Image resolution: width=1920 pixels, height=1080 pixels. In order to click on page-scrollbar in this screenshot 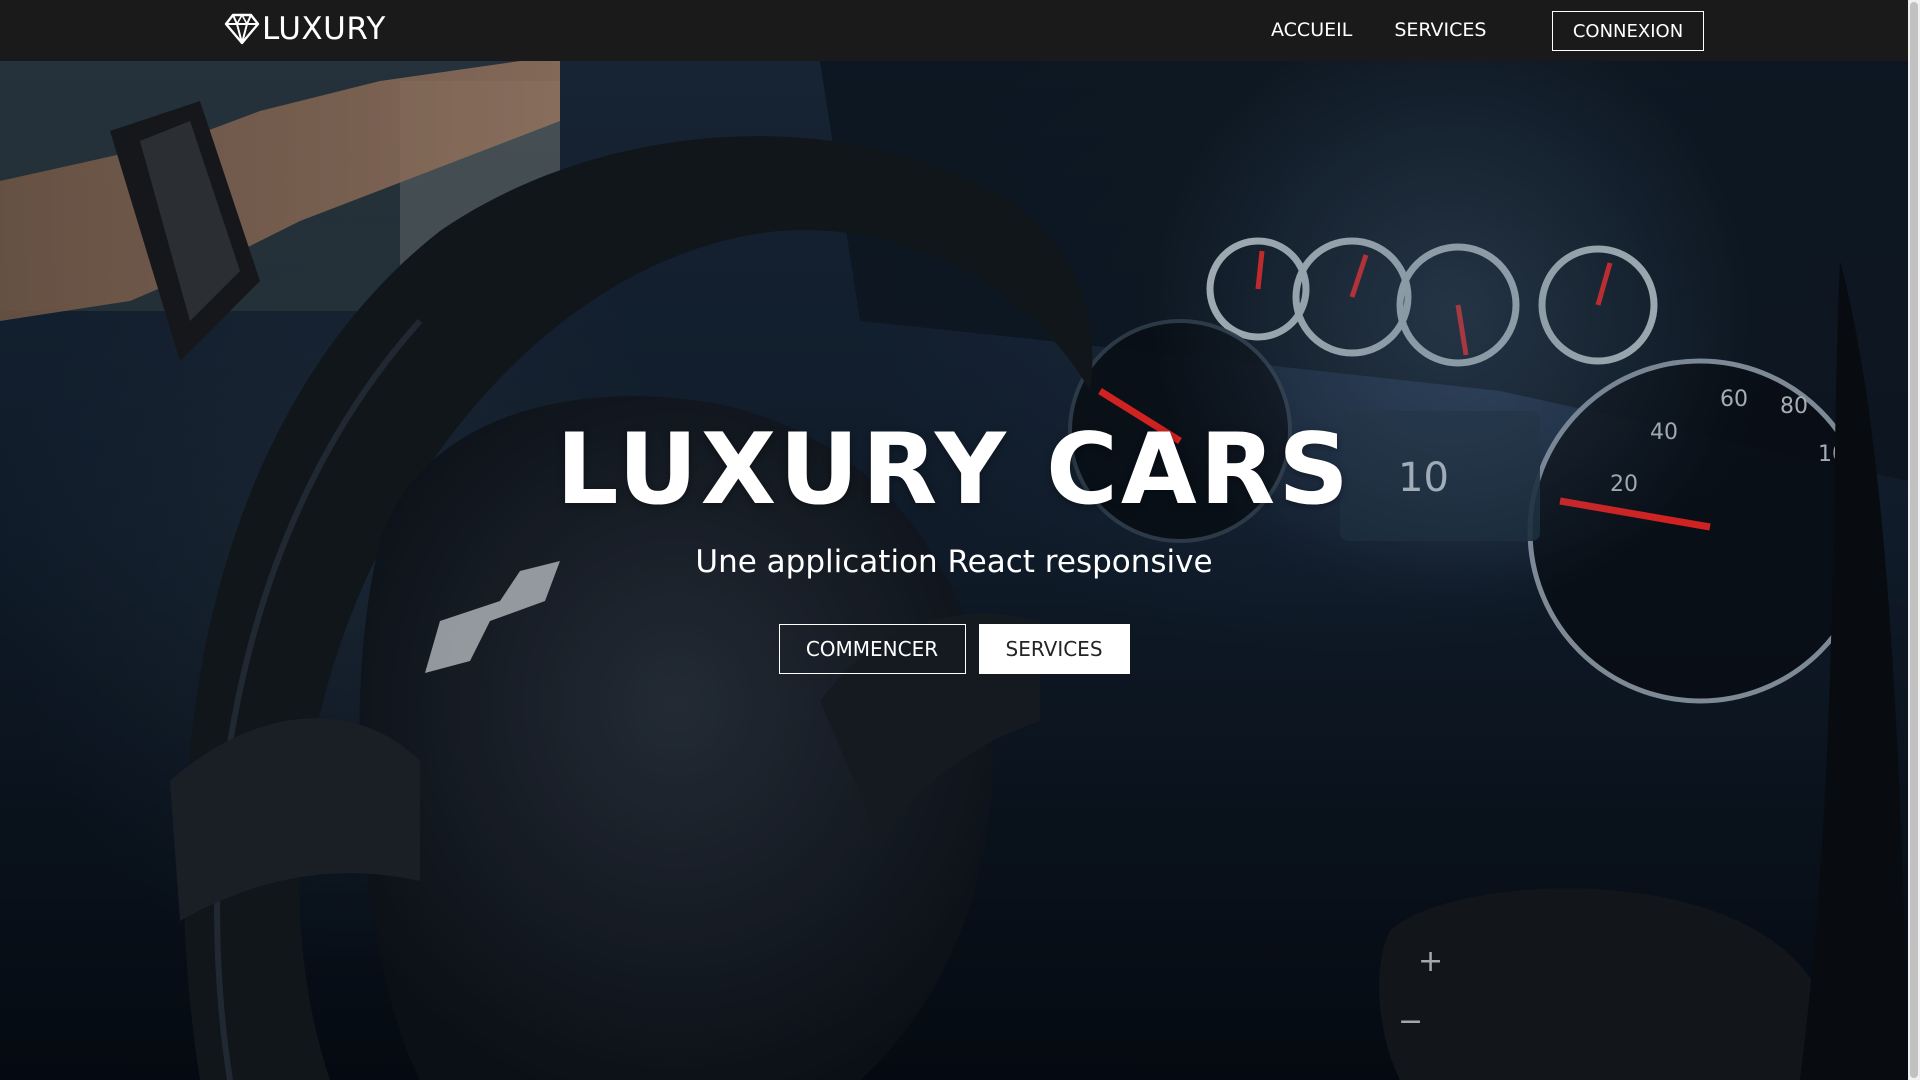, I will do `click(1914, 540)`.